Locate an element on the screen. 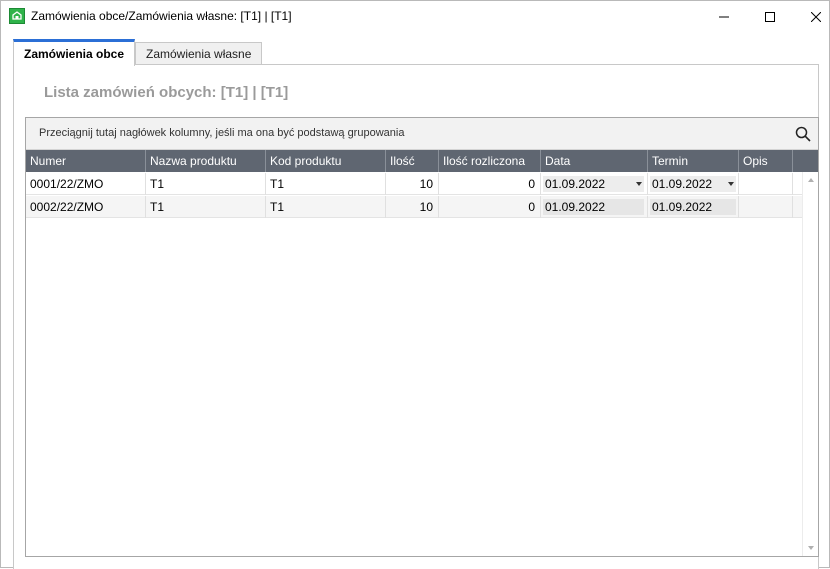 The image size is (830, 569). tab-bar: Zamówienia obce Zamówienia własne is located at coordinates (415, 52).